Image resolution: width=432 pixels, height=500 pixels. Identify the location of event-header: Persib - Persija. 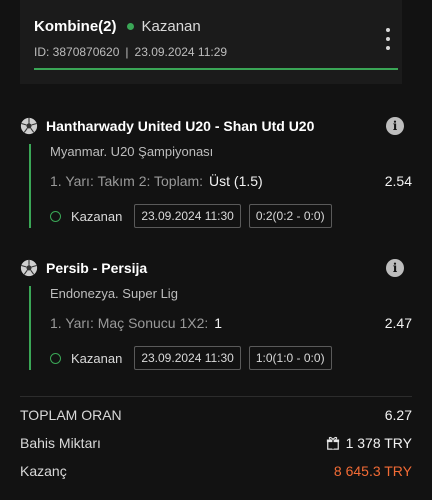
(83, 268).